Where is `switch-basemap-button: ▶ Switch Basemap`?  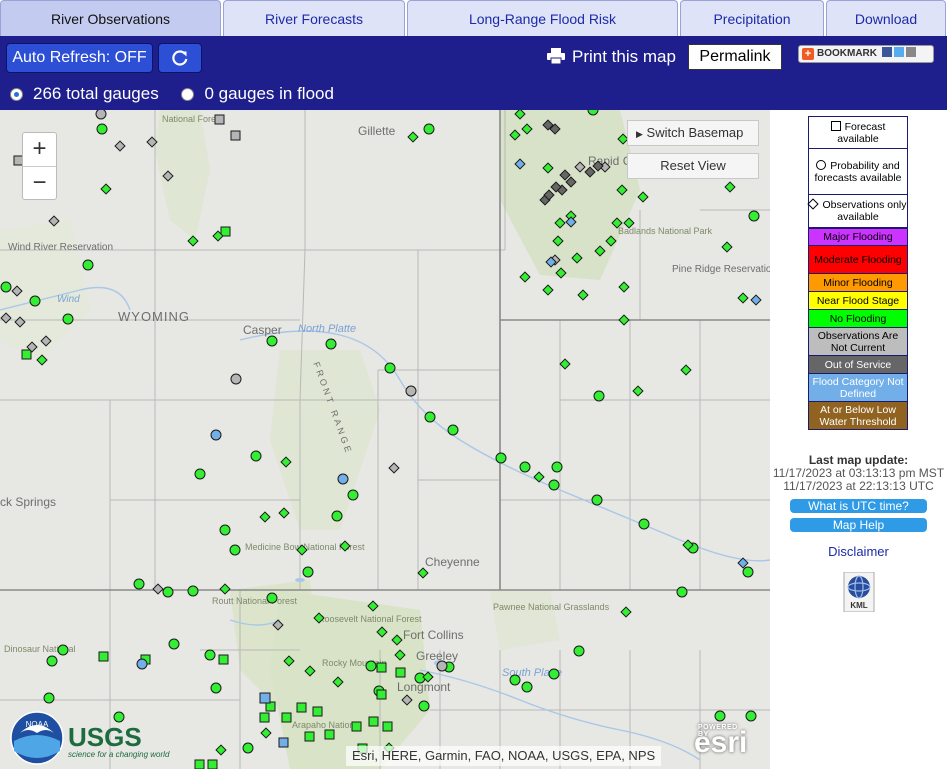 switch-basemap-button: ▶ Switch Basemap is located at coordinates (693, 133).